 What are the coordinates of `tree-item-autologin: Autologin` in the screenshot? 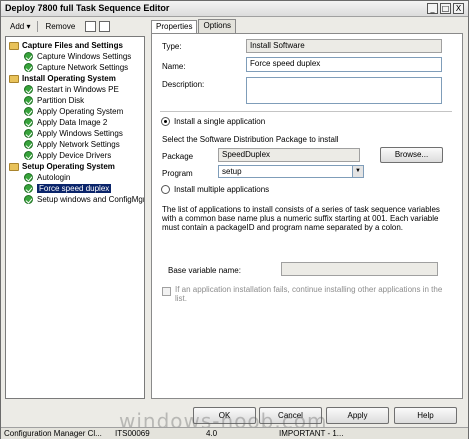 It's located at (47, 177).